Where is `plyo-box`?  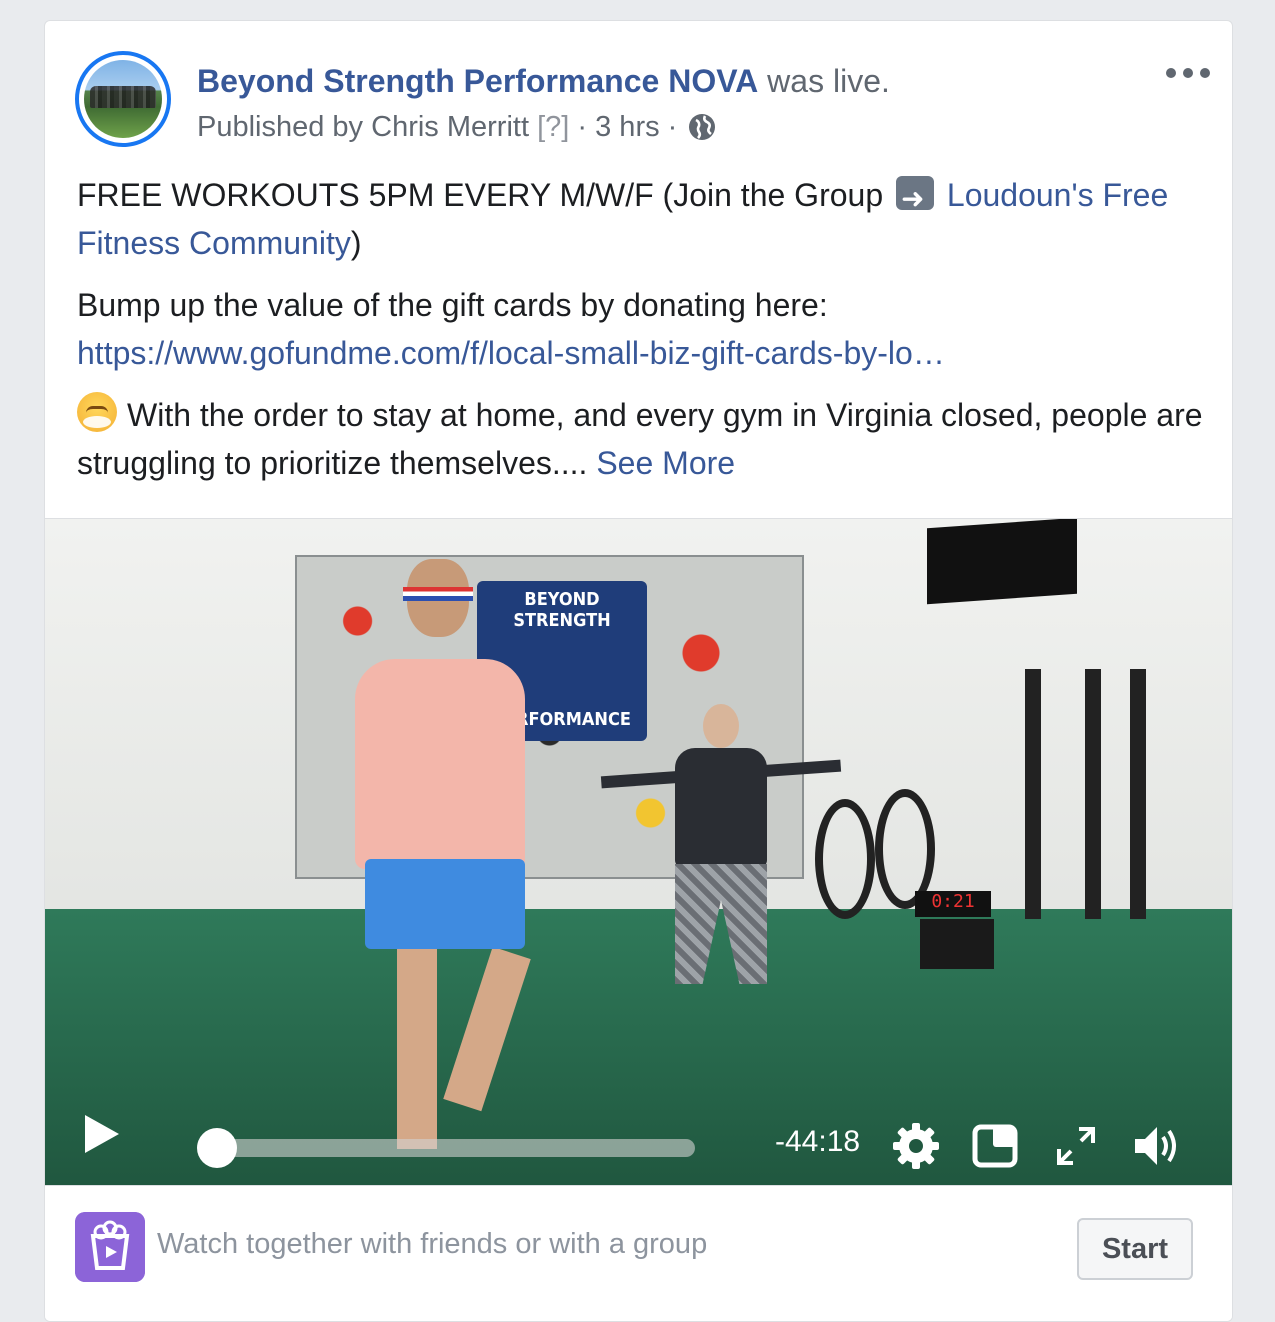 plyo-box is located at coordinates (957, 944).